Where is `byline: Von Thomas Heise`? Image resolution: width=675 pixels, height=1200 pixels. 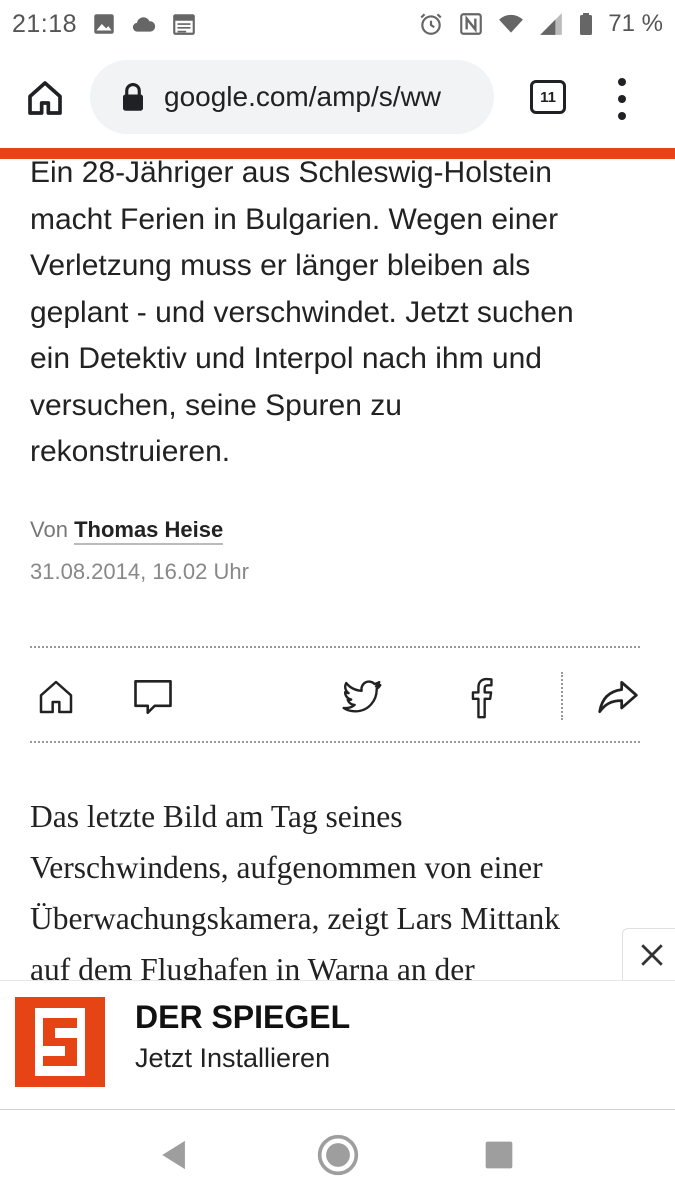 byline: Von Thomas Heise is located at coordinates (127, 531).